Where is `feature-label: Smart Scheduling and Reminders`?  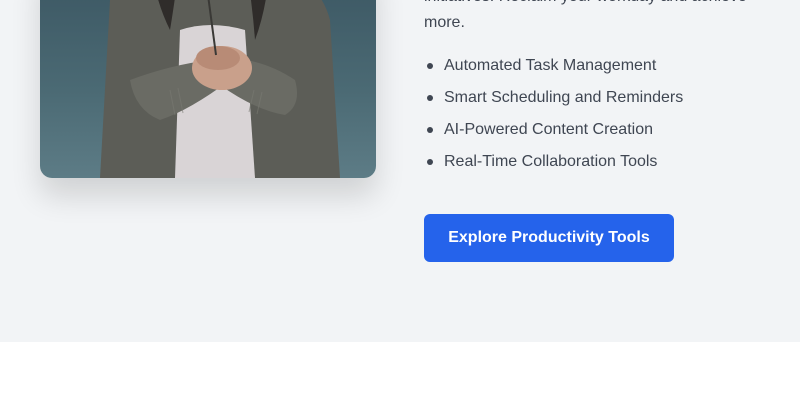 feature-label: Smart Scheduling and Reminders is located at coordinates (564, 97).